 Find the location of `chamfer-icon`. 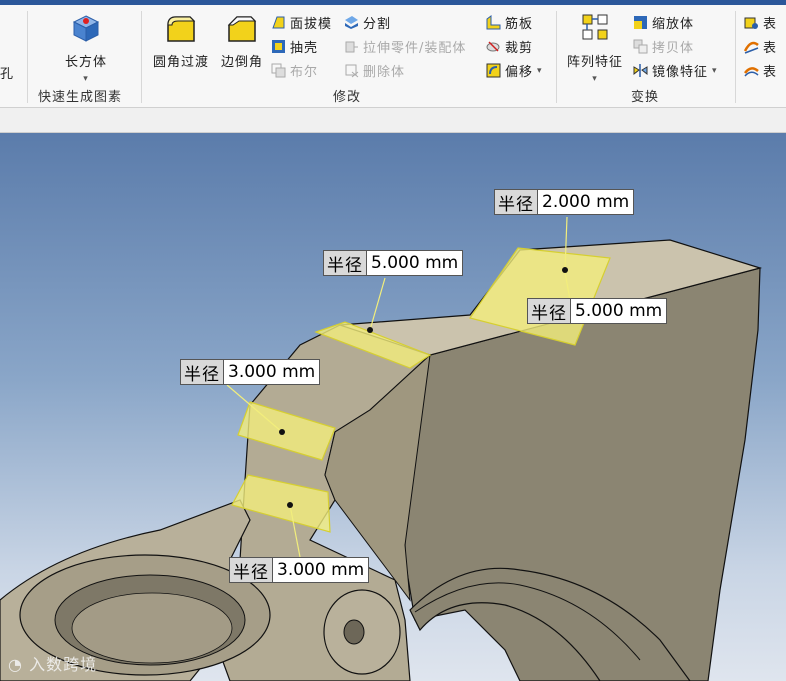

chamfer-icon is located at coordinates (242, 29).